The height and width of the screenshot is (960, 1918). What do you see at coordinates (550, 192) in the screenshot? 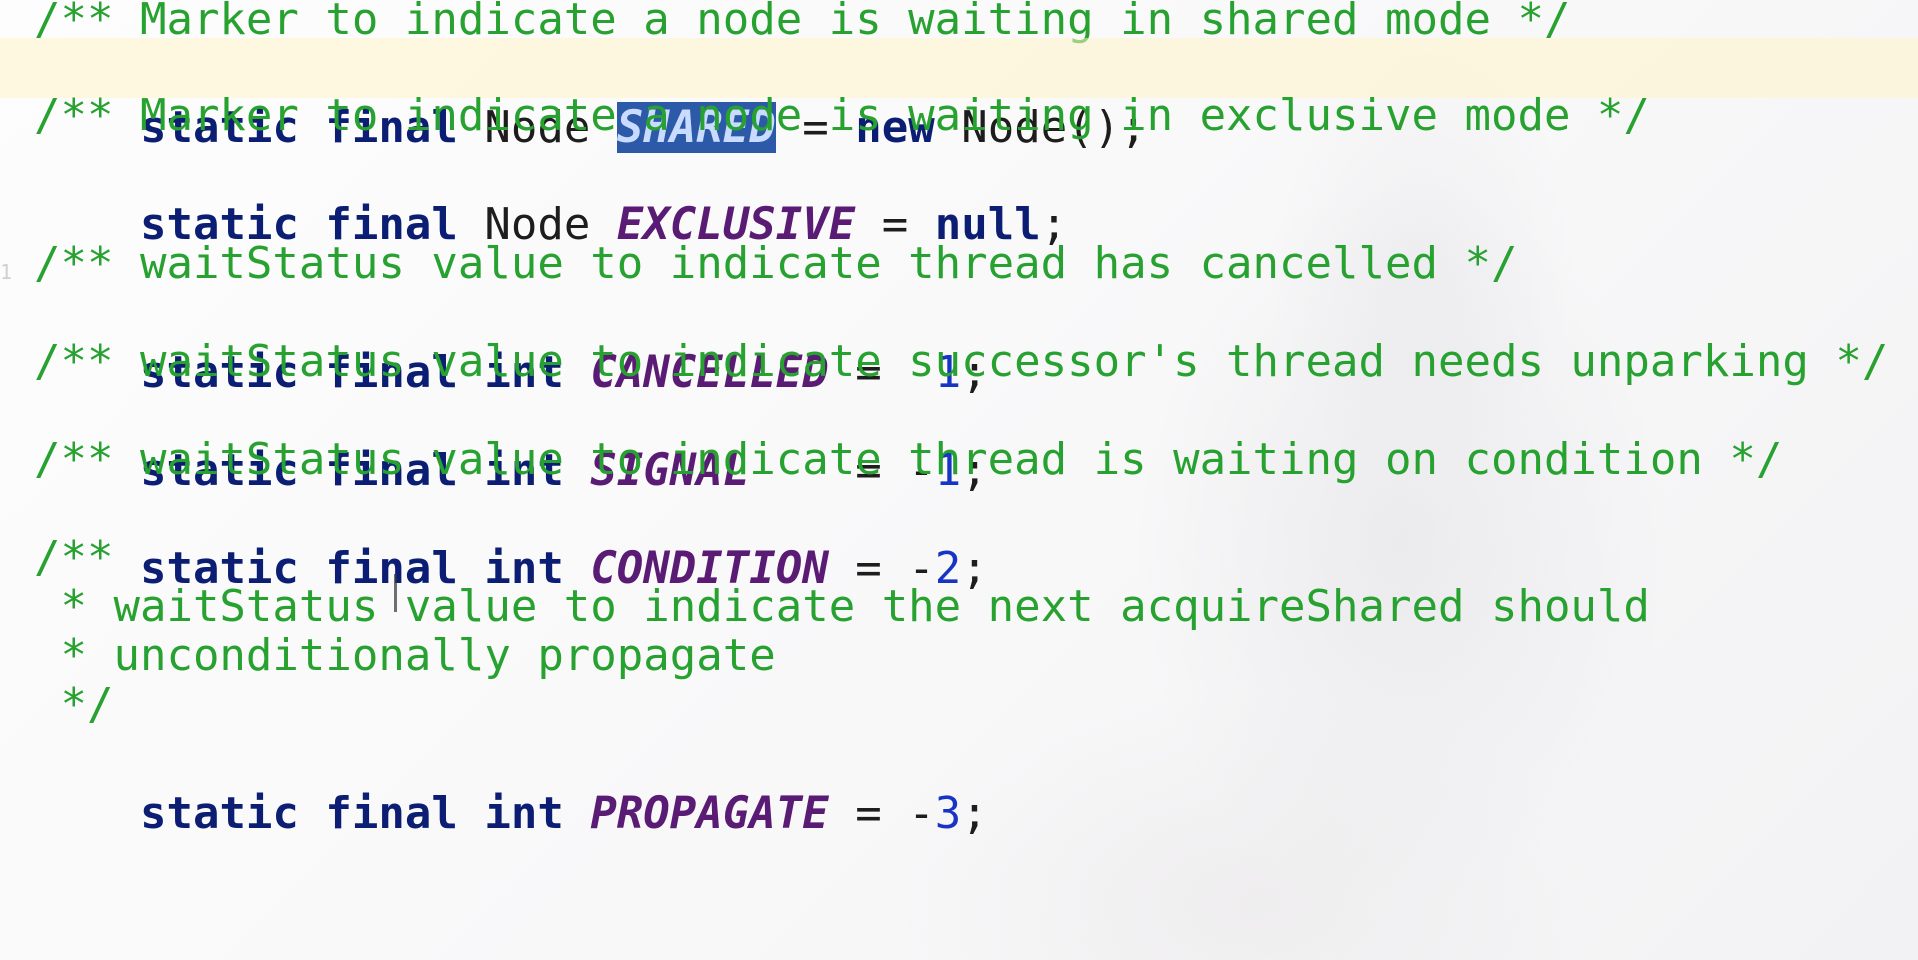
I see `code-line-exclusive: static final Node EXCLUSIVE = null;` at bounding box center [550, 192].